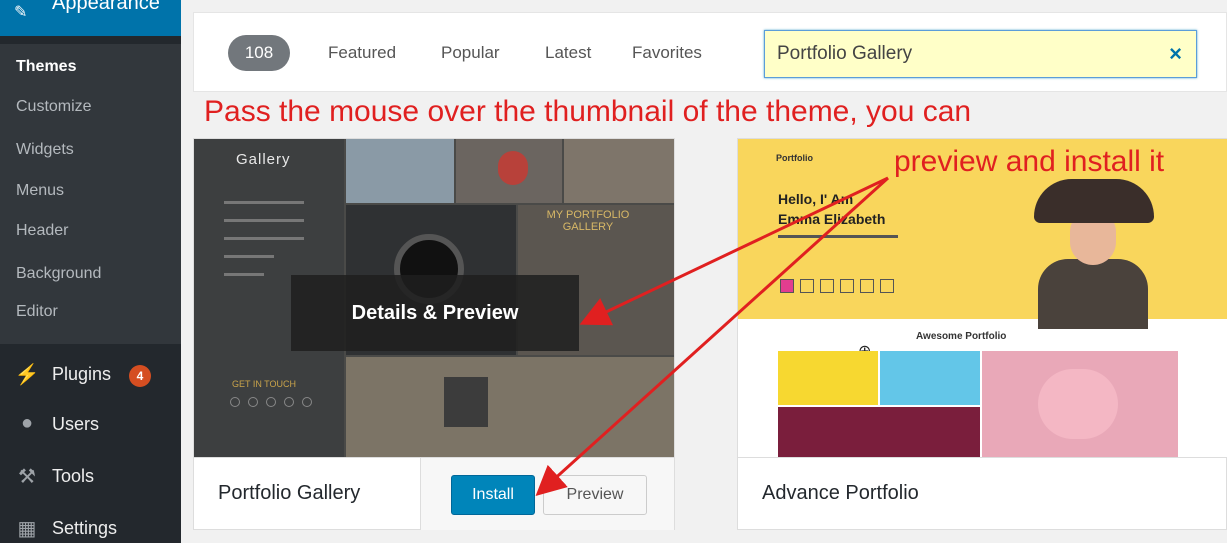  I want to click on submenu-customize: Customize, so click(54, 107).